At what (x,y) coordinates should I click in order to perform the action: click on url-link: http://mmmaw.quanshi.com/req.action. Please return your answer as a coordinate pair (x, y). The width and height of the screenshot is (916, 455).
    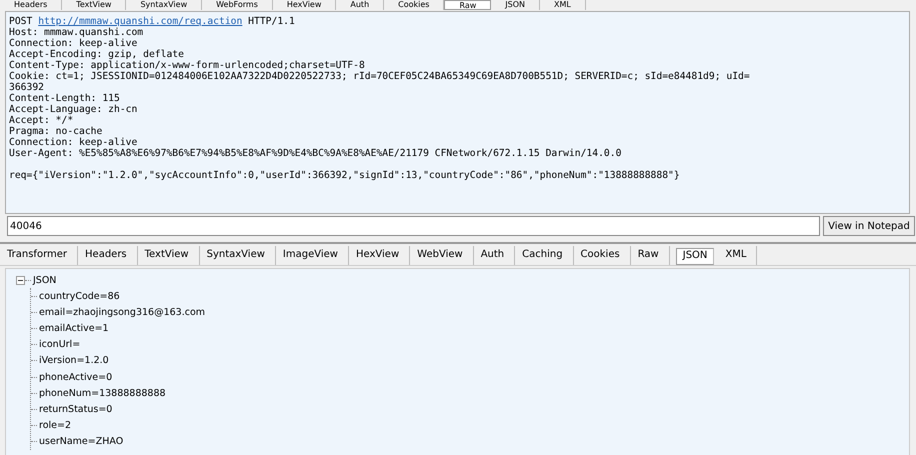
    Looking at the image, I should click on (140, 21).